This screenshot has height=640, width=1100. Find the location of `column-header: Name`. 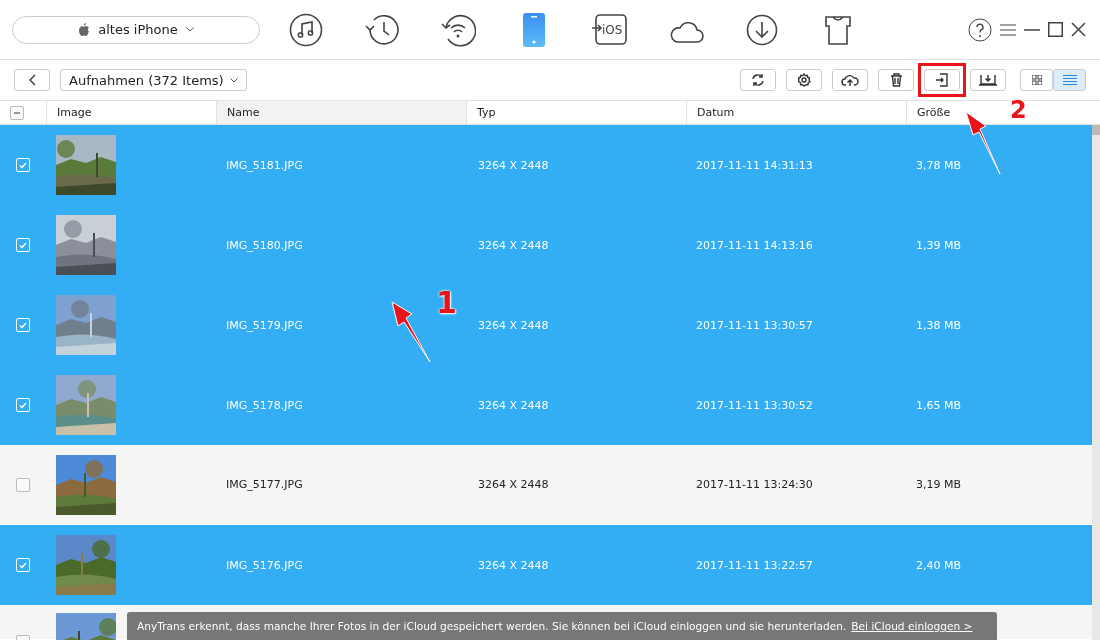

column-header: Name is located at coordinates (243, 112).